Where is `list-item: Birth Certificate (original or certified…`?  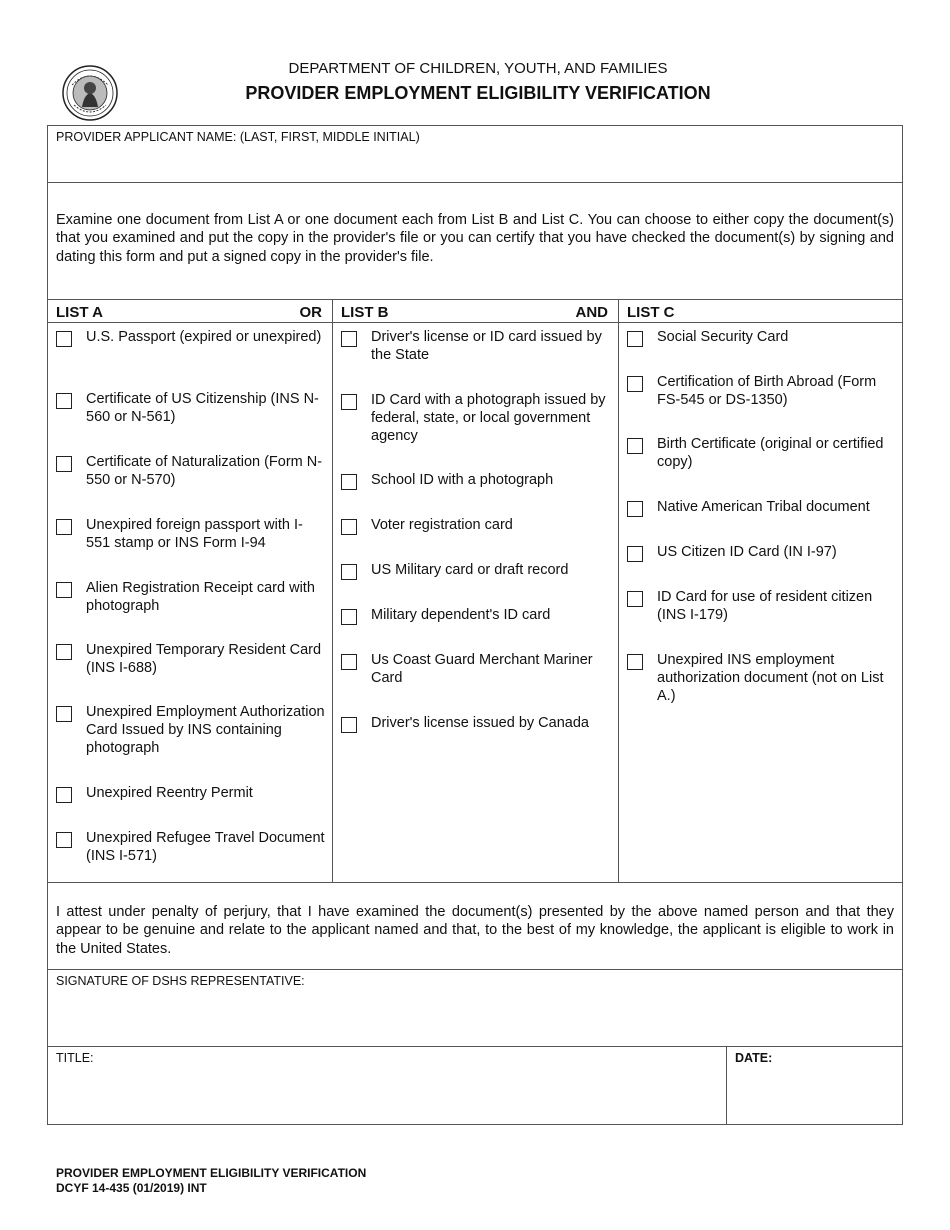 list-item: Birth Certificate (original or certified… is located at coordinates (761, 454).